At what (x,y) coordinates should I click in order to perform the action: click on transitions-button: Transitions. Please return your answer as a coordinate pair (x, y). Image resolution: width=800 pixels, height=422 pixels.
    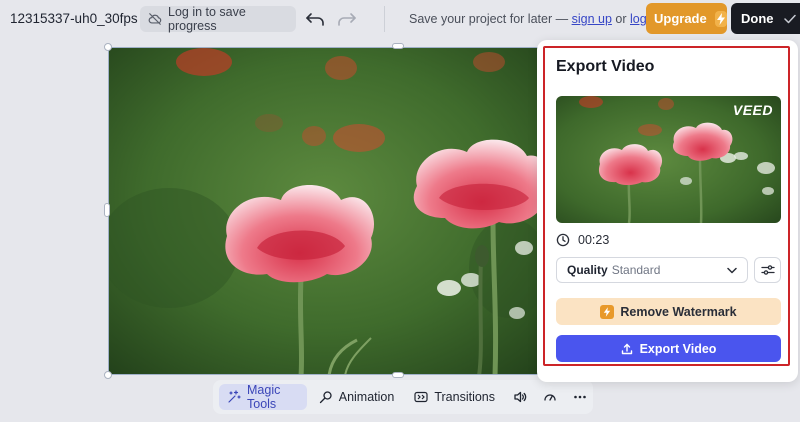
    Looking at the image, I should click on (454, 397).